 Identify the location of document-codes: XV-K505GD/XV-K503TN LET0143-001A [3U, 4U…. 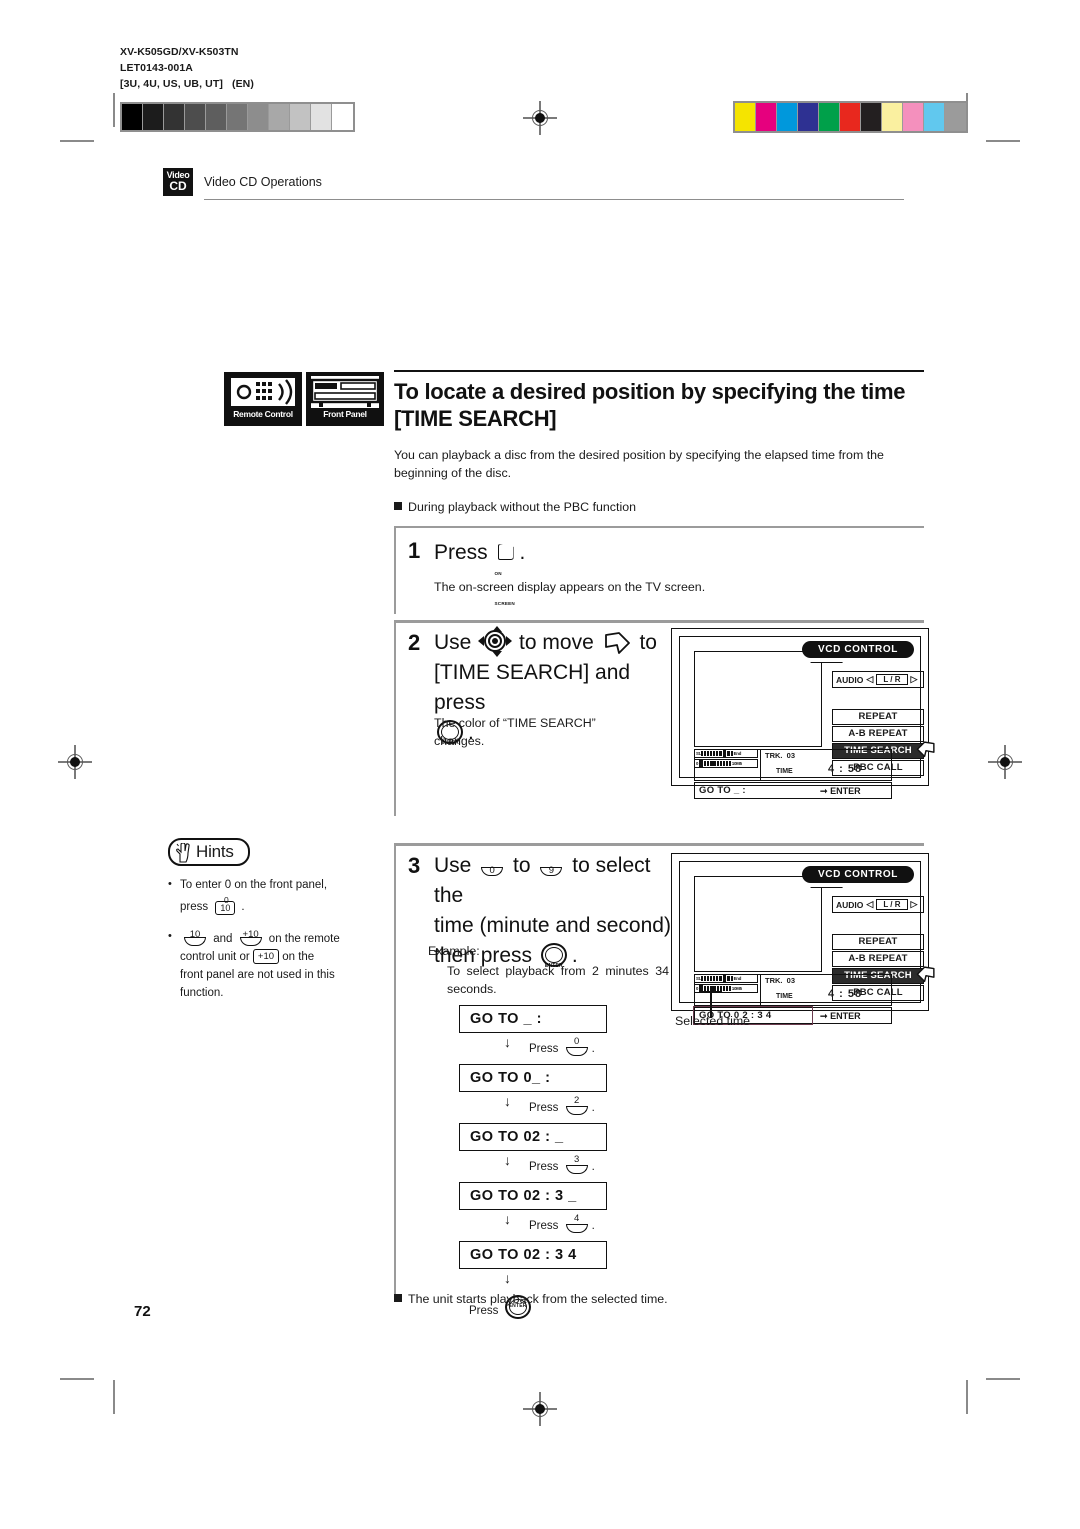
(187, 68).